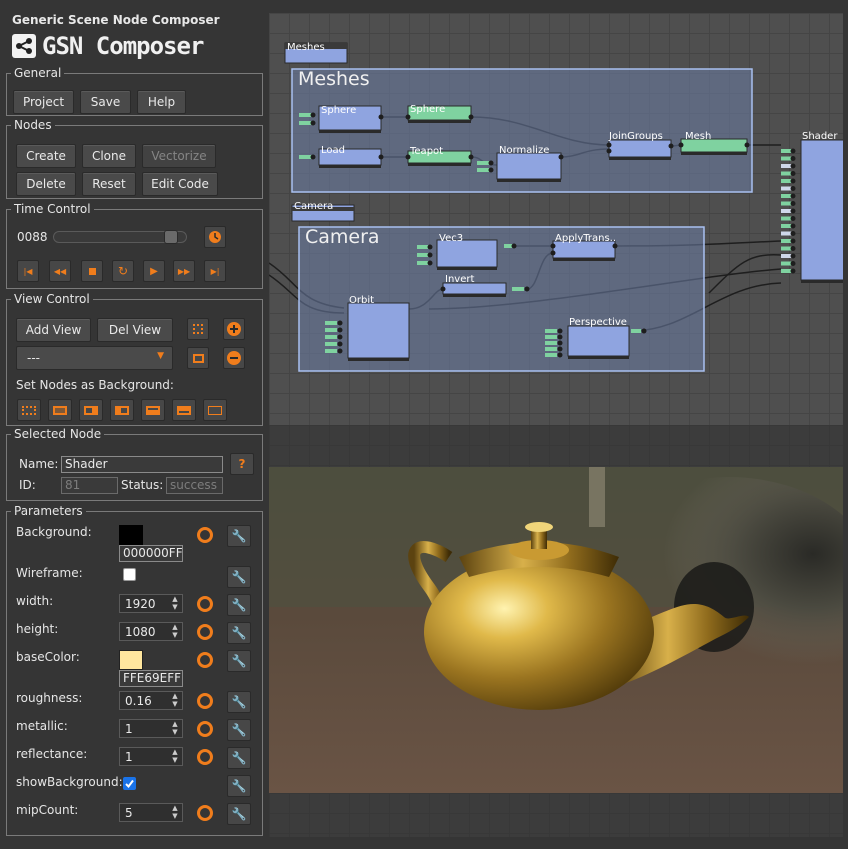 The height and width of the screenshot is (849, 848). What do you see at coordinates (239, 702) in the screenshot?
I see `roughness-wrench-button: 🔧` at bounding box center [239, 702].